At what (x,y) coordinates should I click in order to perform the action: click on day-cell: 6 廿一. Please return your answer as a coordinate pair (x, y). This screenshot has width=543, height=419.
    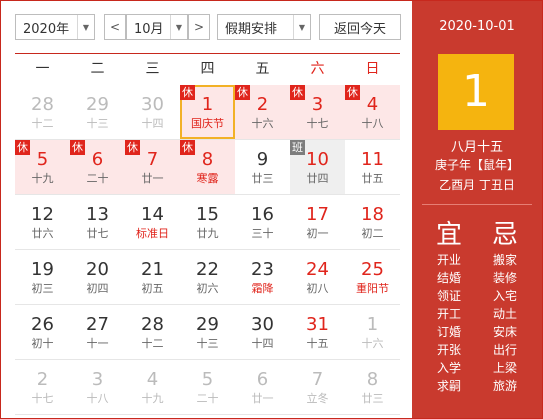
    Looking at the image, I should click on (262, 387).